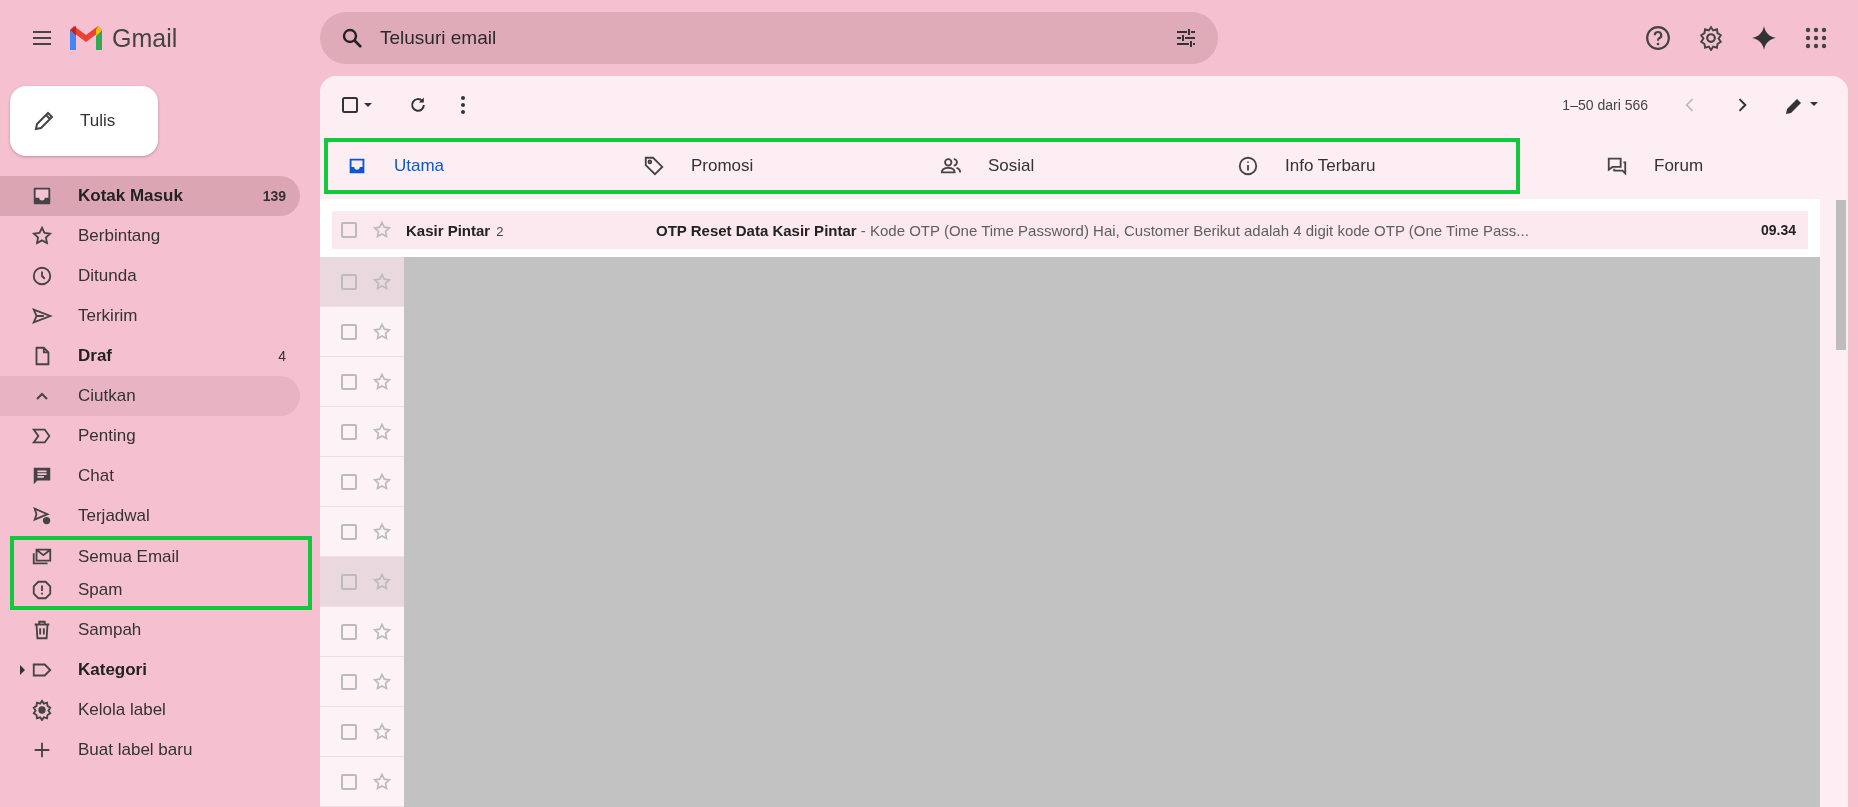 Image resolution: width=1858 pixels, height=807 pixels. Describe the element at coordinates (150, 316) in the screenshot. I see `sidebar-item: Terkirim` at that location.